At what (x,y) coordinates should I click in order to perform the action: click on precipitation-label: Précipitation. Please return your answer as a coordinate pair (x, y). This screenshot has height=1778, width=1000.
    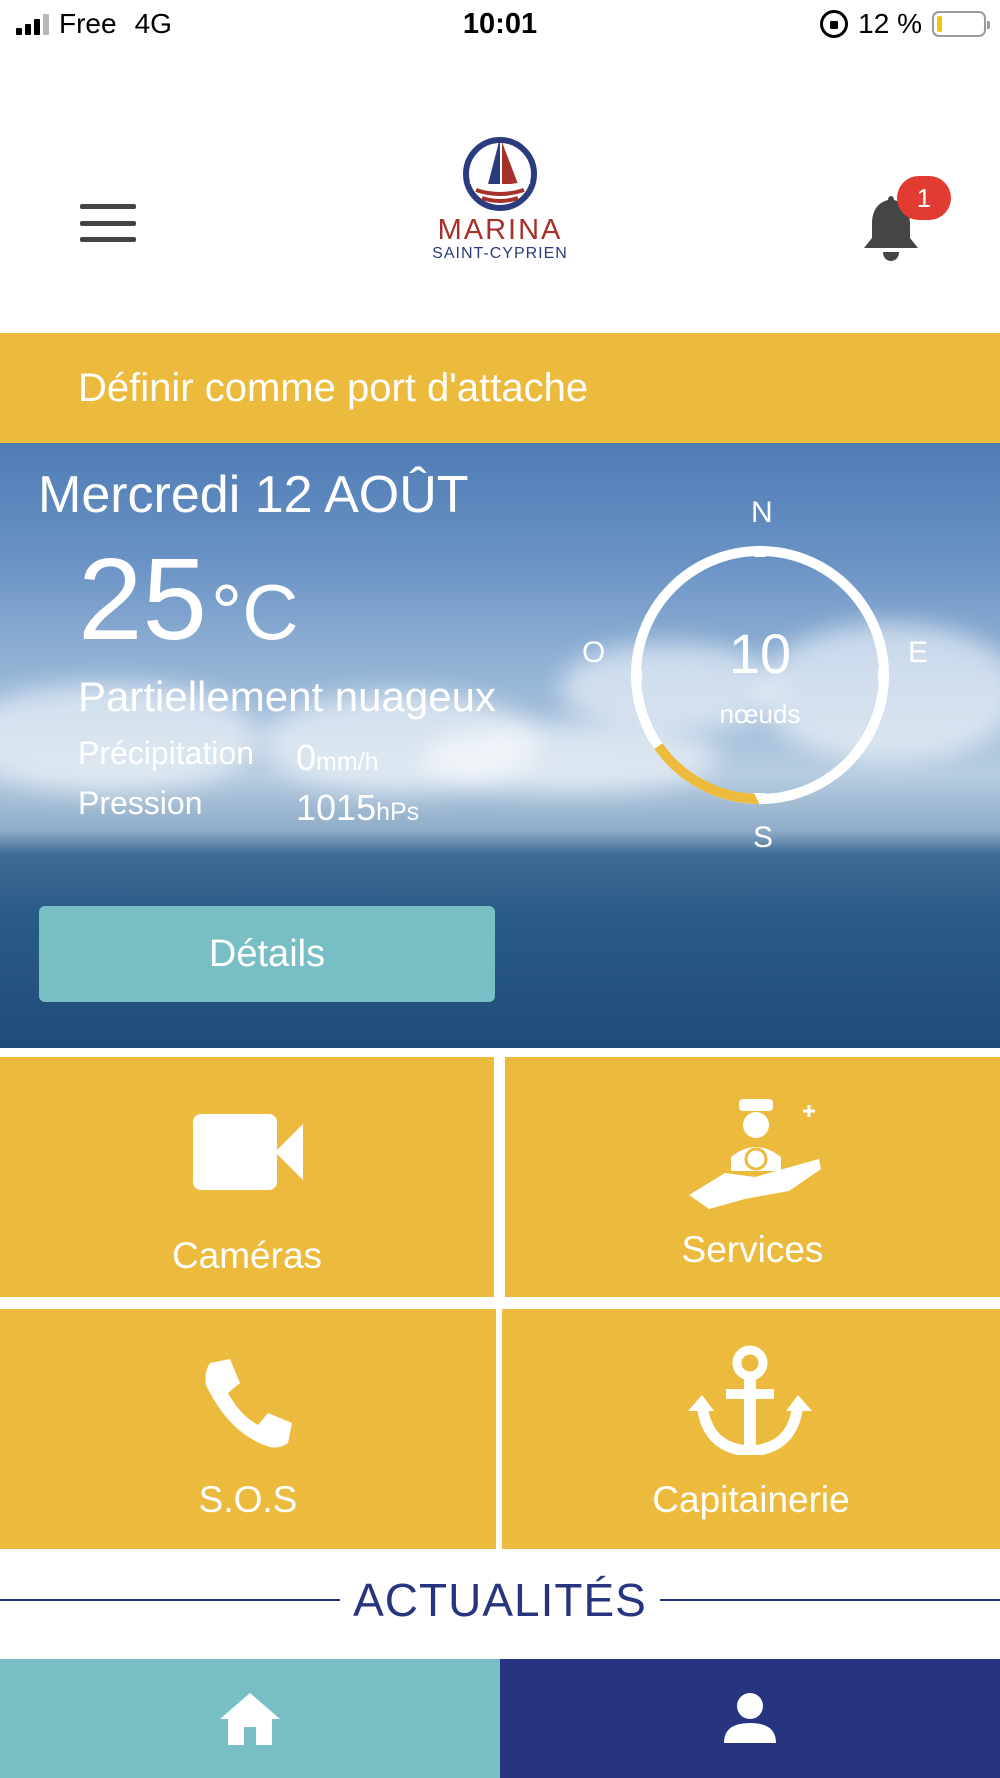
    Looking at the image, I should click on (166, 753).